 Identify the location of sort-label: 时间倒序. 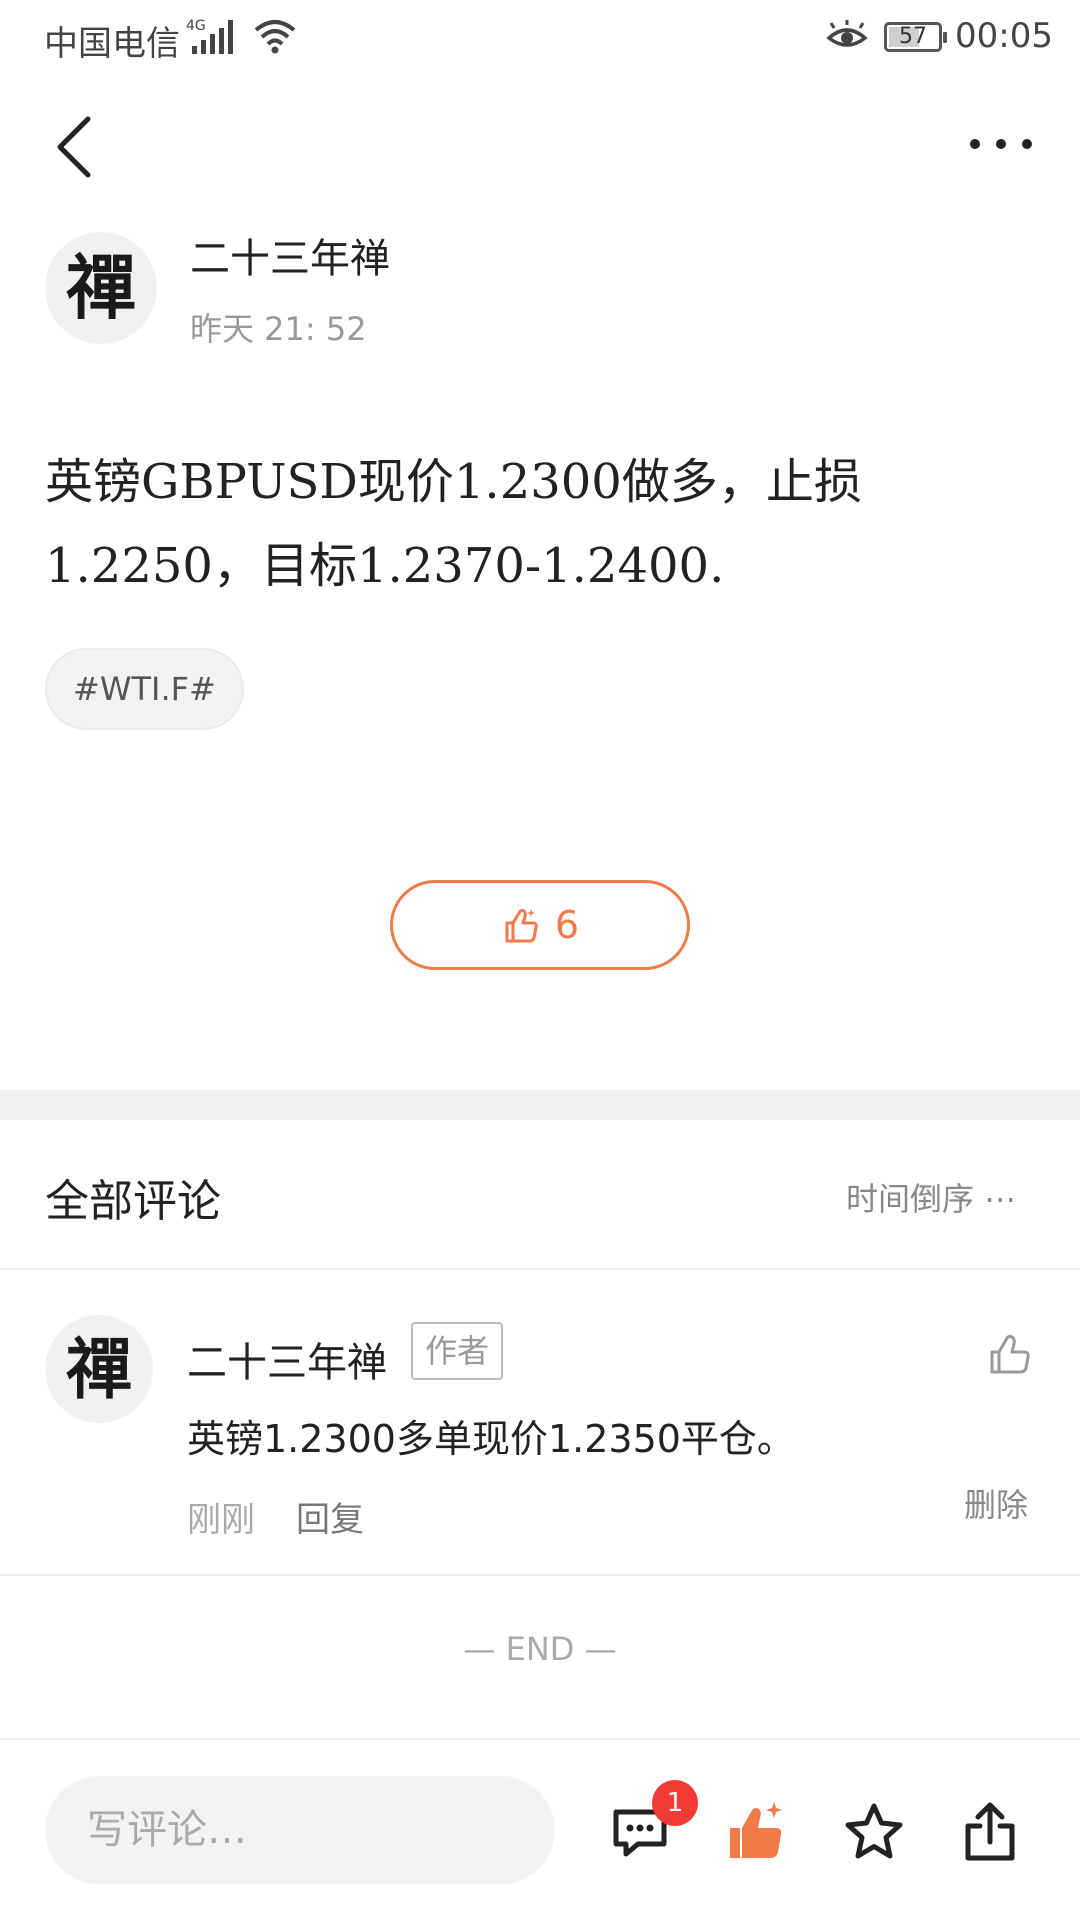
(910, 1199).